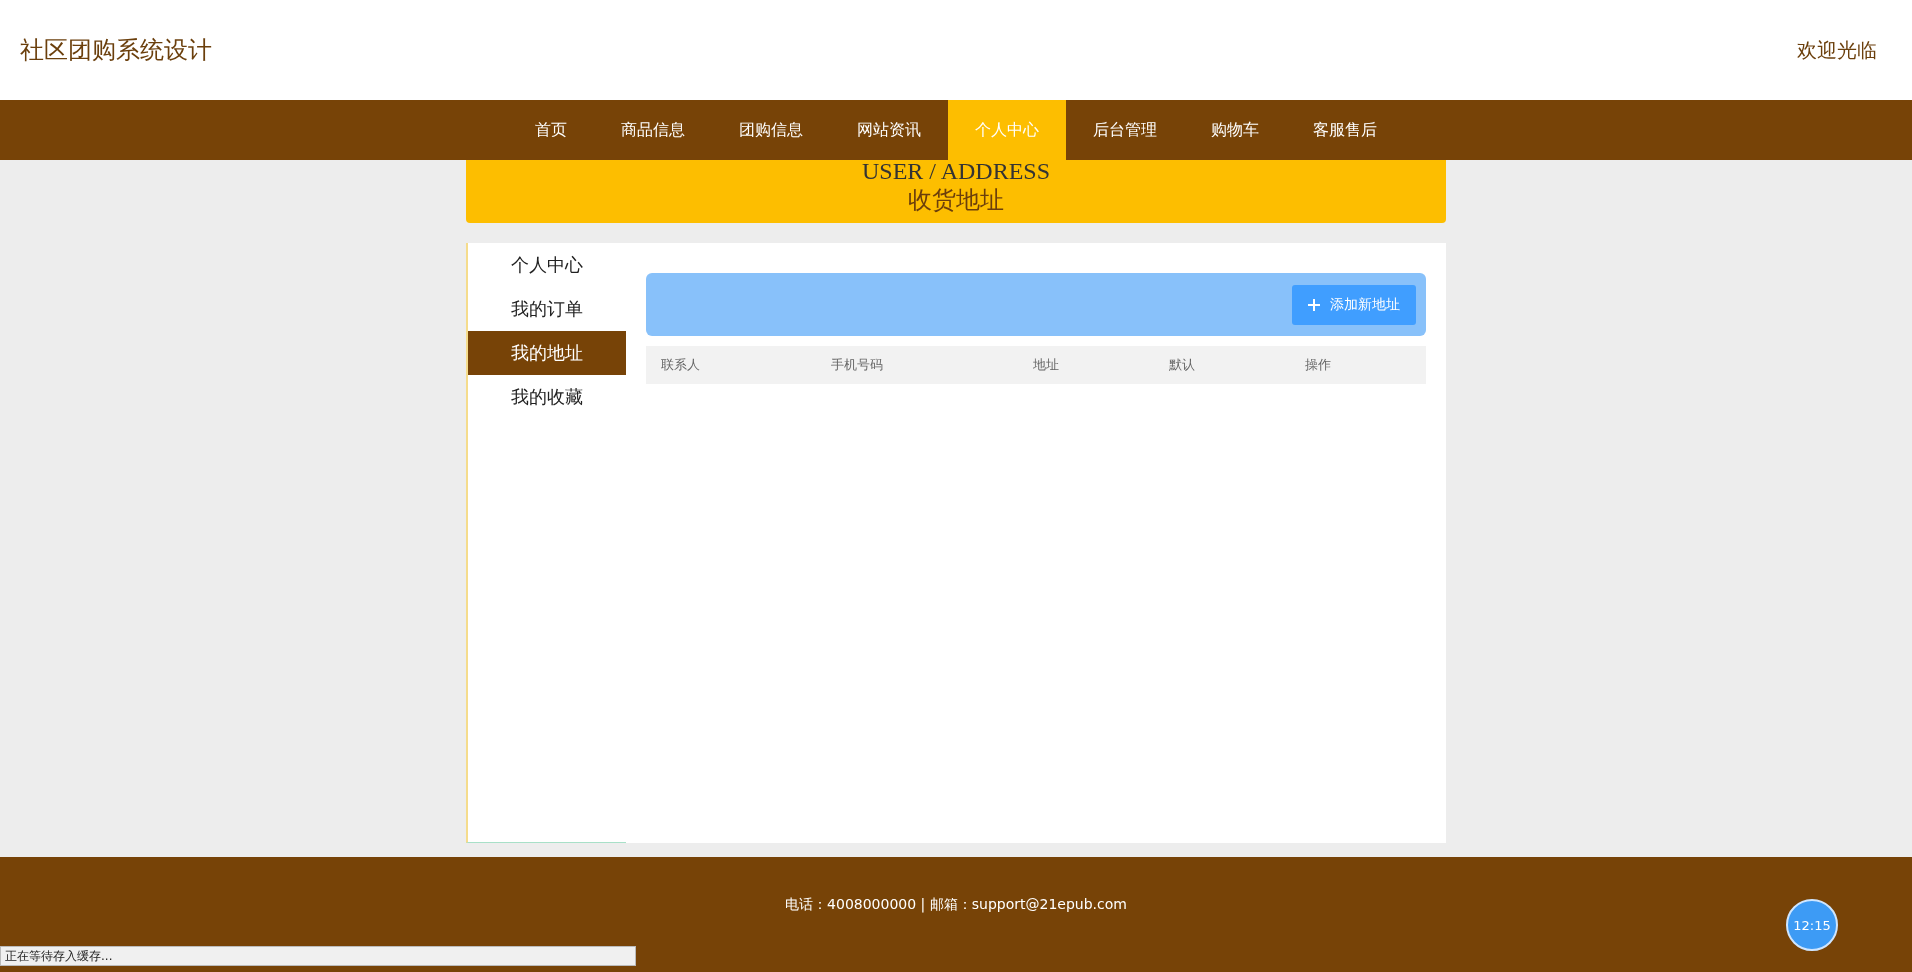 This screenshot has height=972, width=1912. Describe the element at coordinates (547, 265) in the screenshot. I see `sidebar-item: 个人中心` at that location.